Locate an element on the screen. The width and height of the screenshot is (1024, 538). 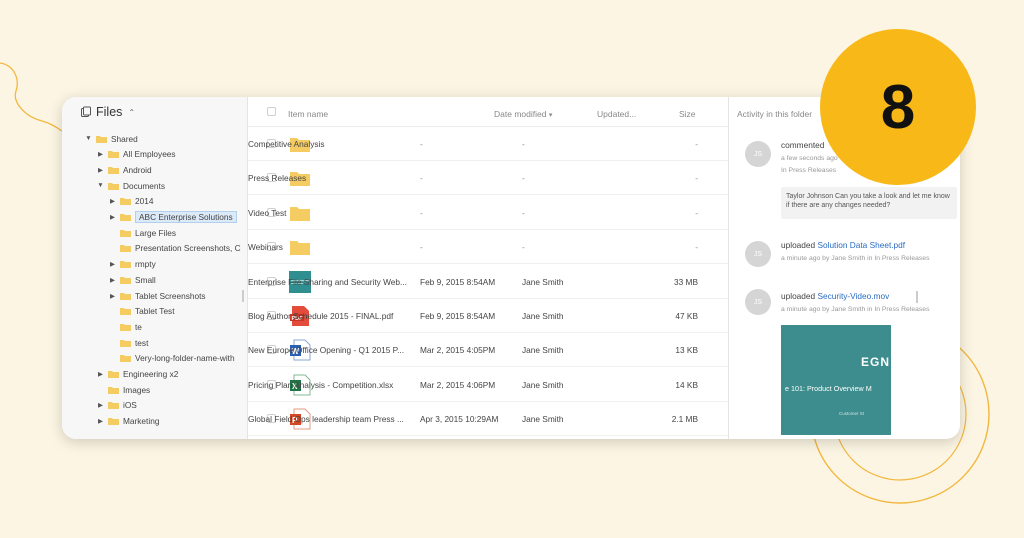
tree-item: Tablet Test is located at coordinates (141, 311).